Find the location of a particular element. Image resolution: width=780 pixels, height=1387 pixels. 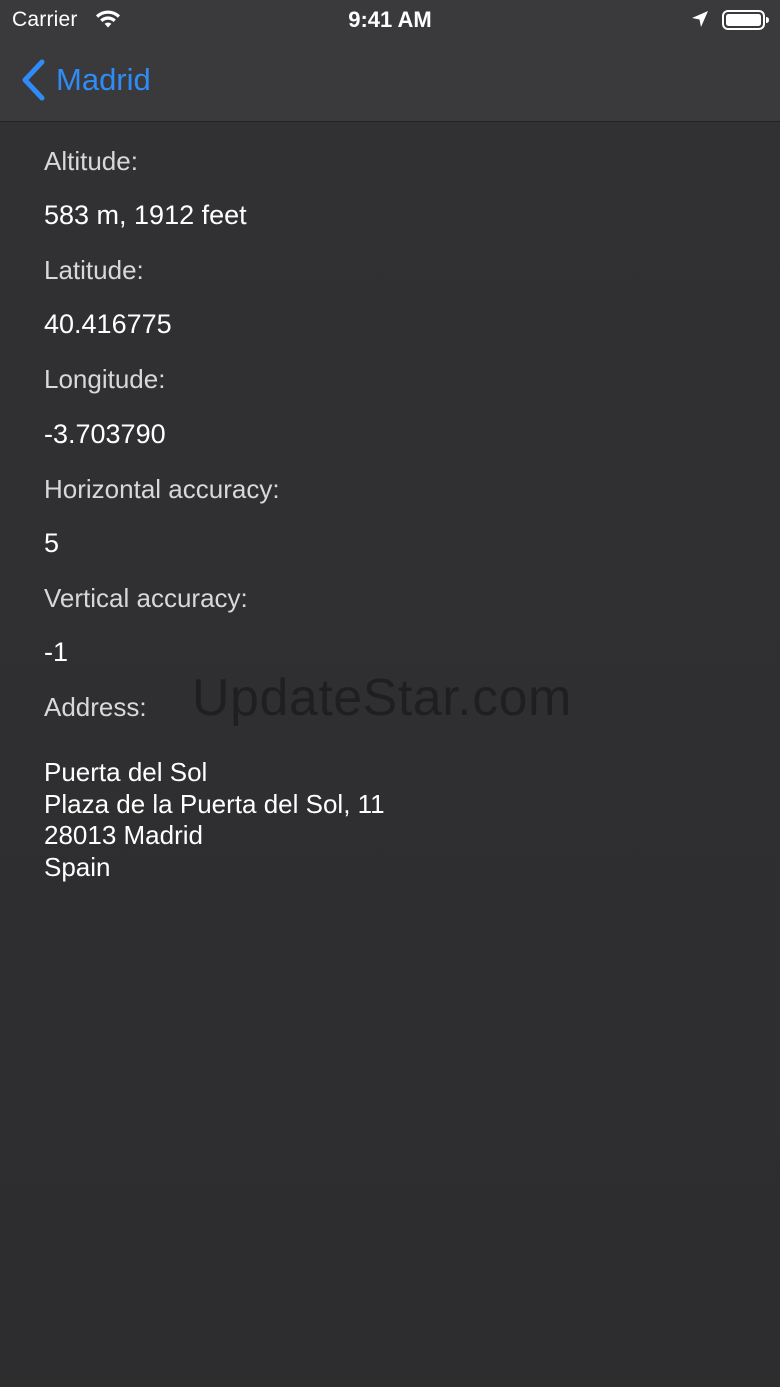

clock: 9:41 AM is located at coordinates (390, 19).